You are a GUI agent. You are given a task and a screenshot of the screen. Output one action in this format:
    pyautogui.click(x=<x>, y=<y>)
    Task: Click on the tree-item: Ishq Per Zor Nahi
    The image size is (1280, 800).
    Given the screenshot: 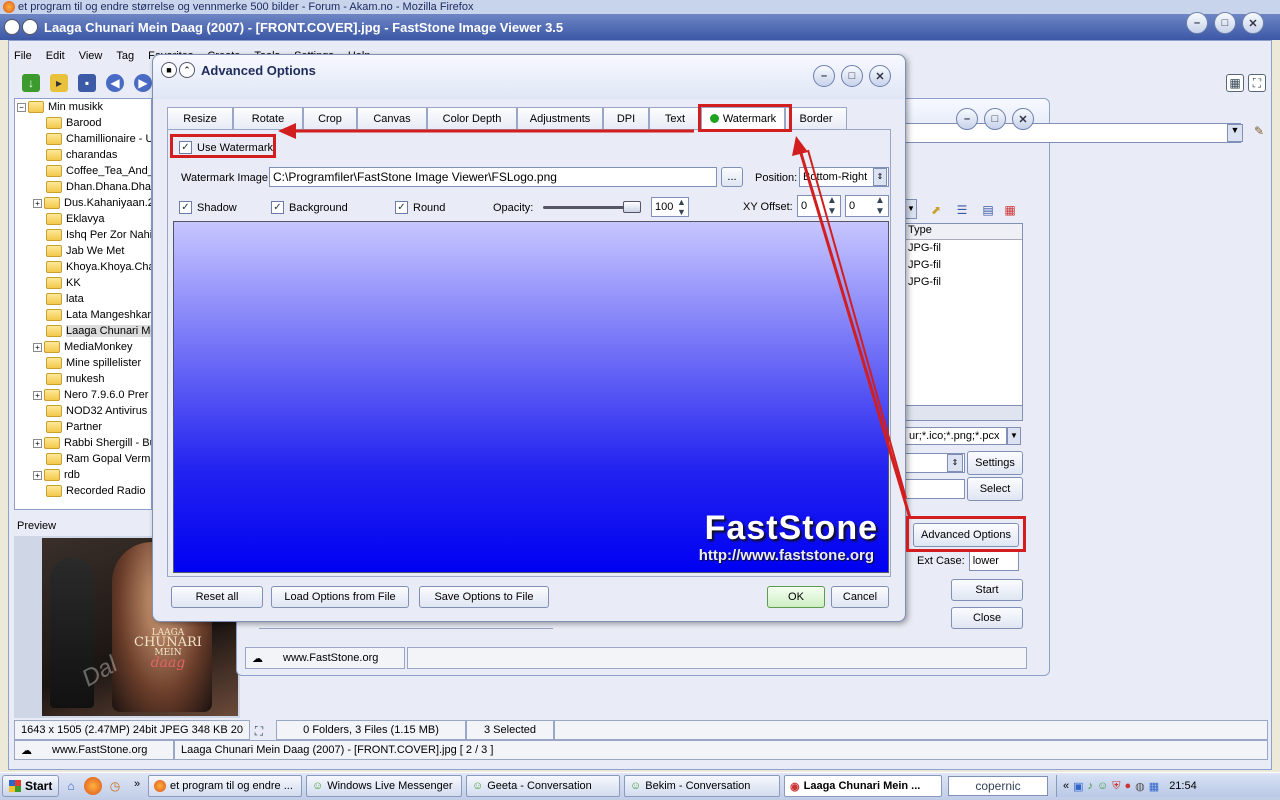 What is the action you would take?
    pyautogui.click(x=83, y=235)
    